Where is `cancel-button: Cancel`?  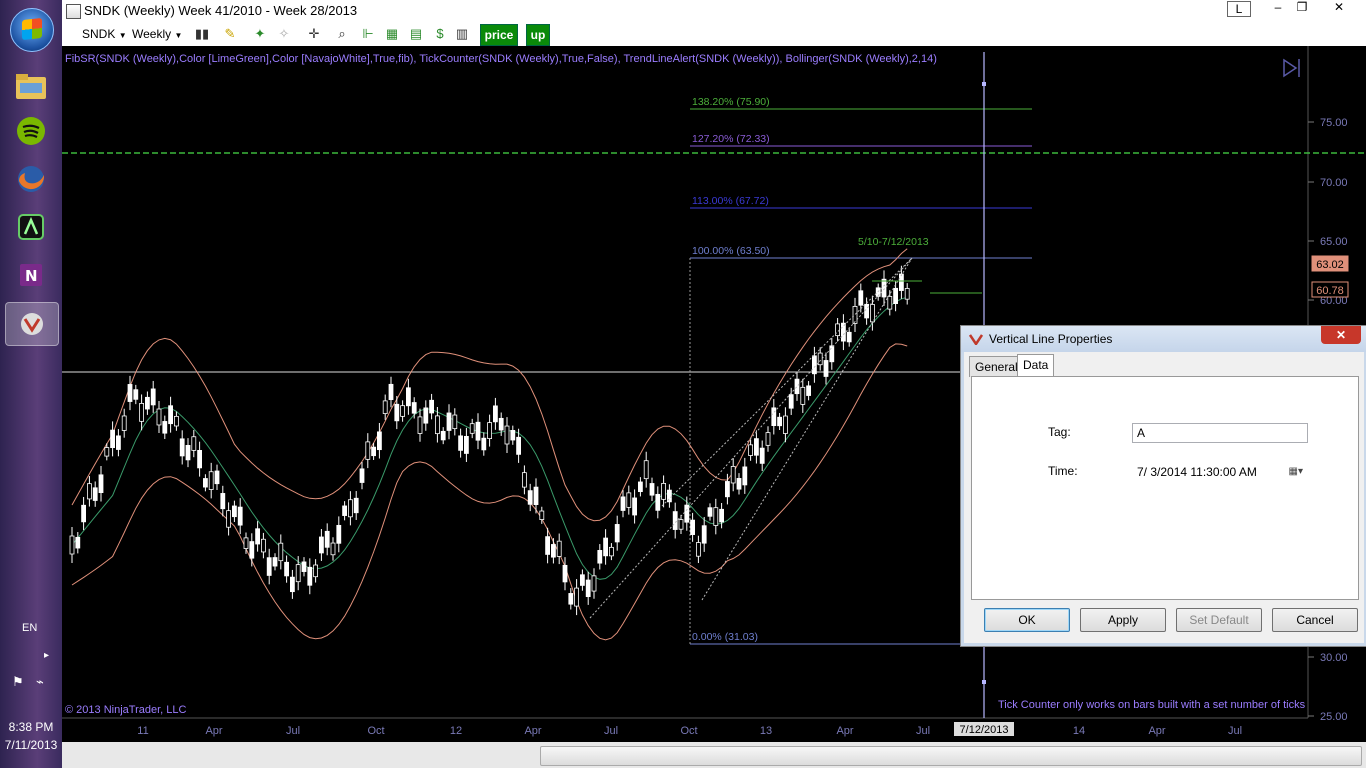
cancel-button: Cancel is located at coordinates (1315, 620).